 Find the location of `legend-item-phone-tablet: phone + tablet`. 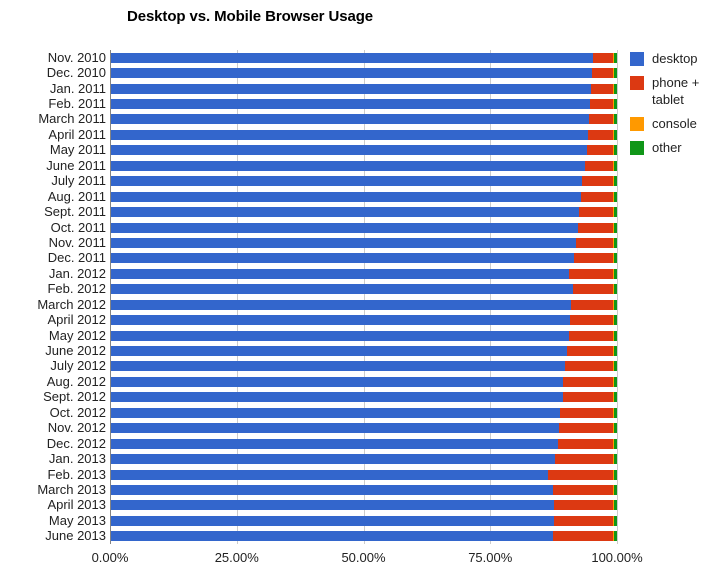

legend-item-phone-tablet: phone + tablet is located at coordinates (675, 91).